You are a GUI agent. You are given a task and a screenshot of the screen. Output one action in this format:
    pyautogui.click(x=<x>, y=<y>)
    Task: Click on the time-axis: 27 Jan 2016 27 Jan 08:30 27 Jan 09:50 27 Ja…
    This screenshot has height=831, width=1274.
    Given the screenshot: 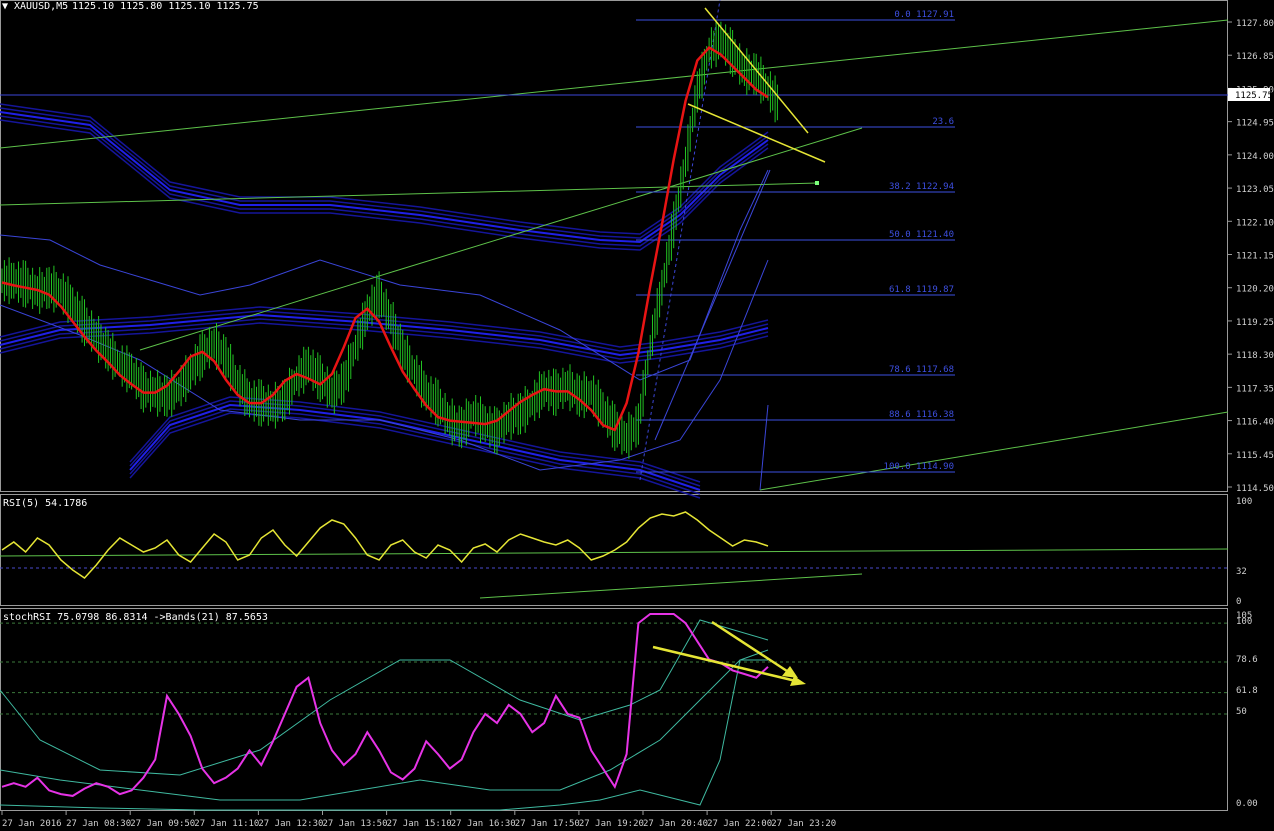 What is the action you would take?
    pyautogui.click(x=418, y=820)
    